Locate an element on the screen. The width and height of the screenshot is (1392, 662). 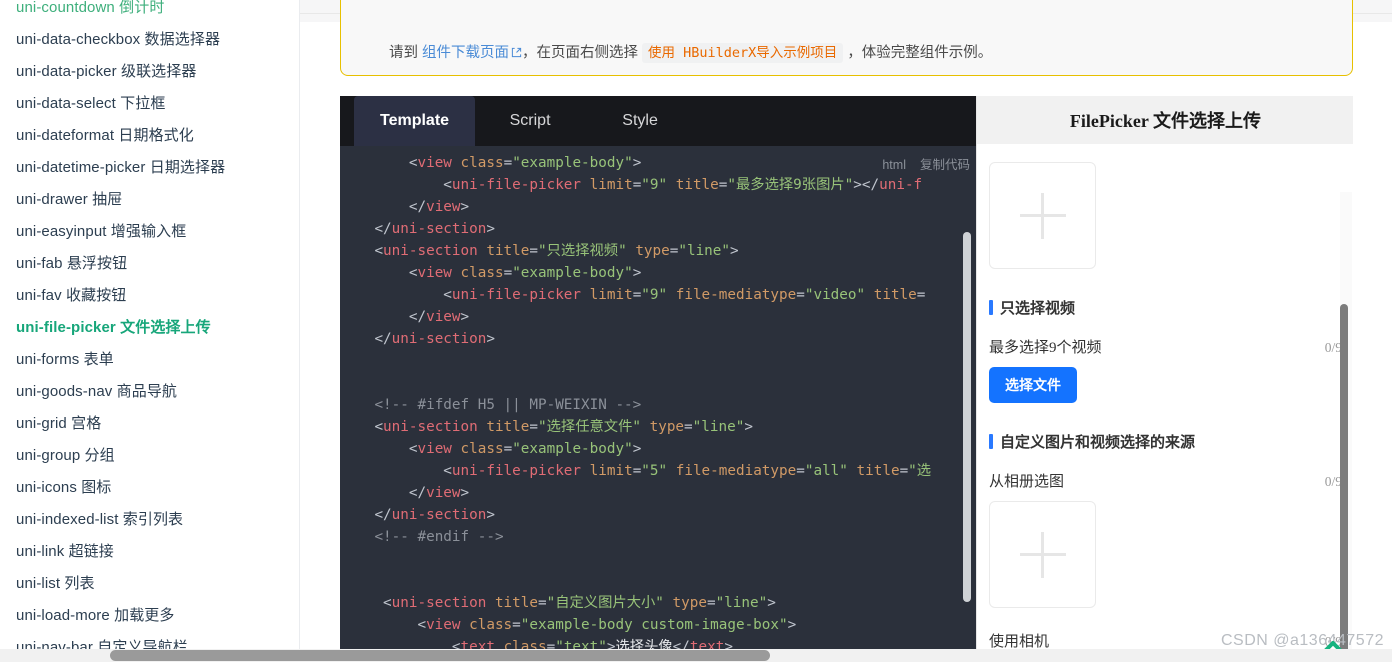
sidebar-item-13: uni-grid 宫格 is located at coordinates (149, 424).